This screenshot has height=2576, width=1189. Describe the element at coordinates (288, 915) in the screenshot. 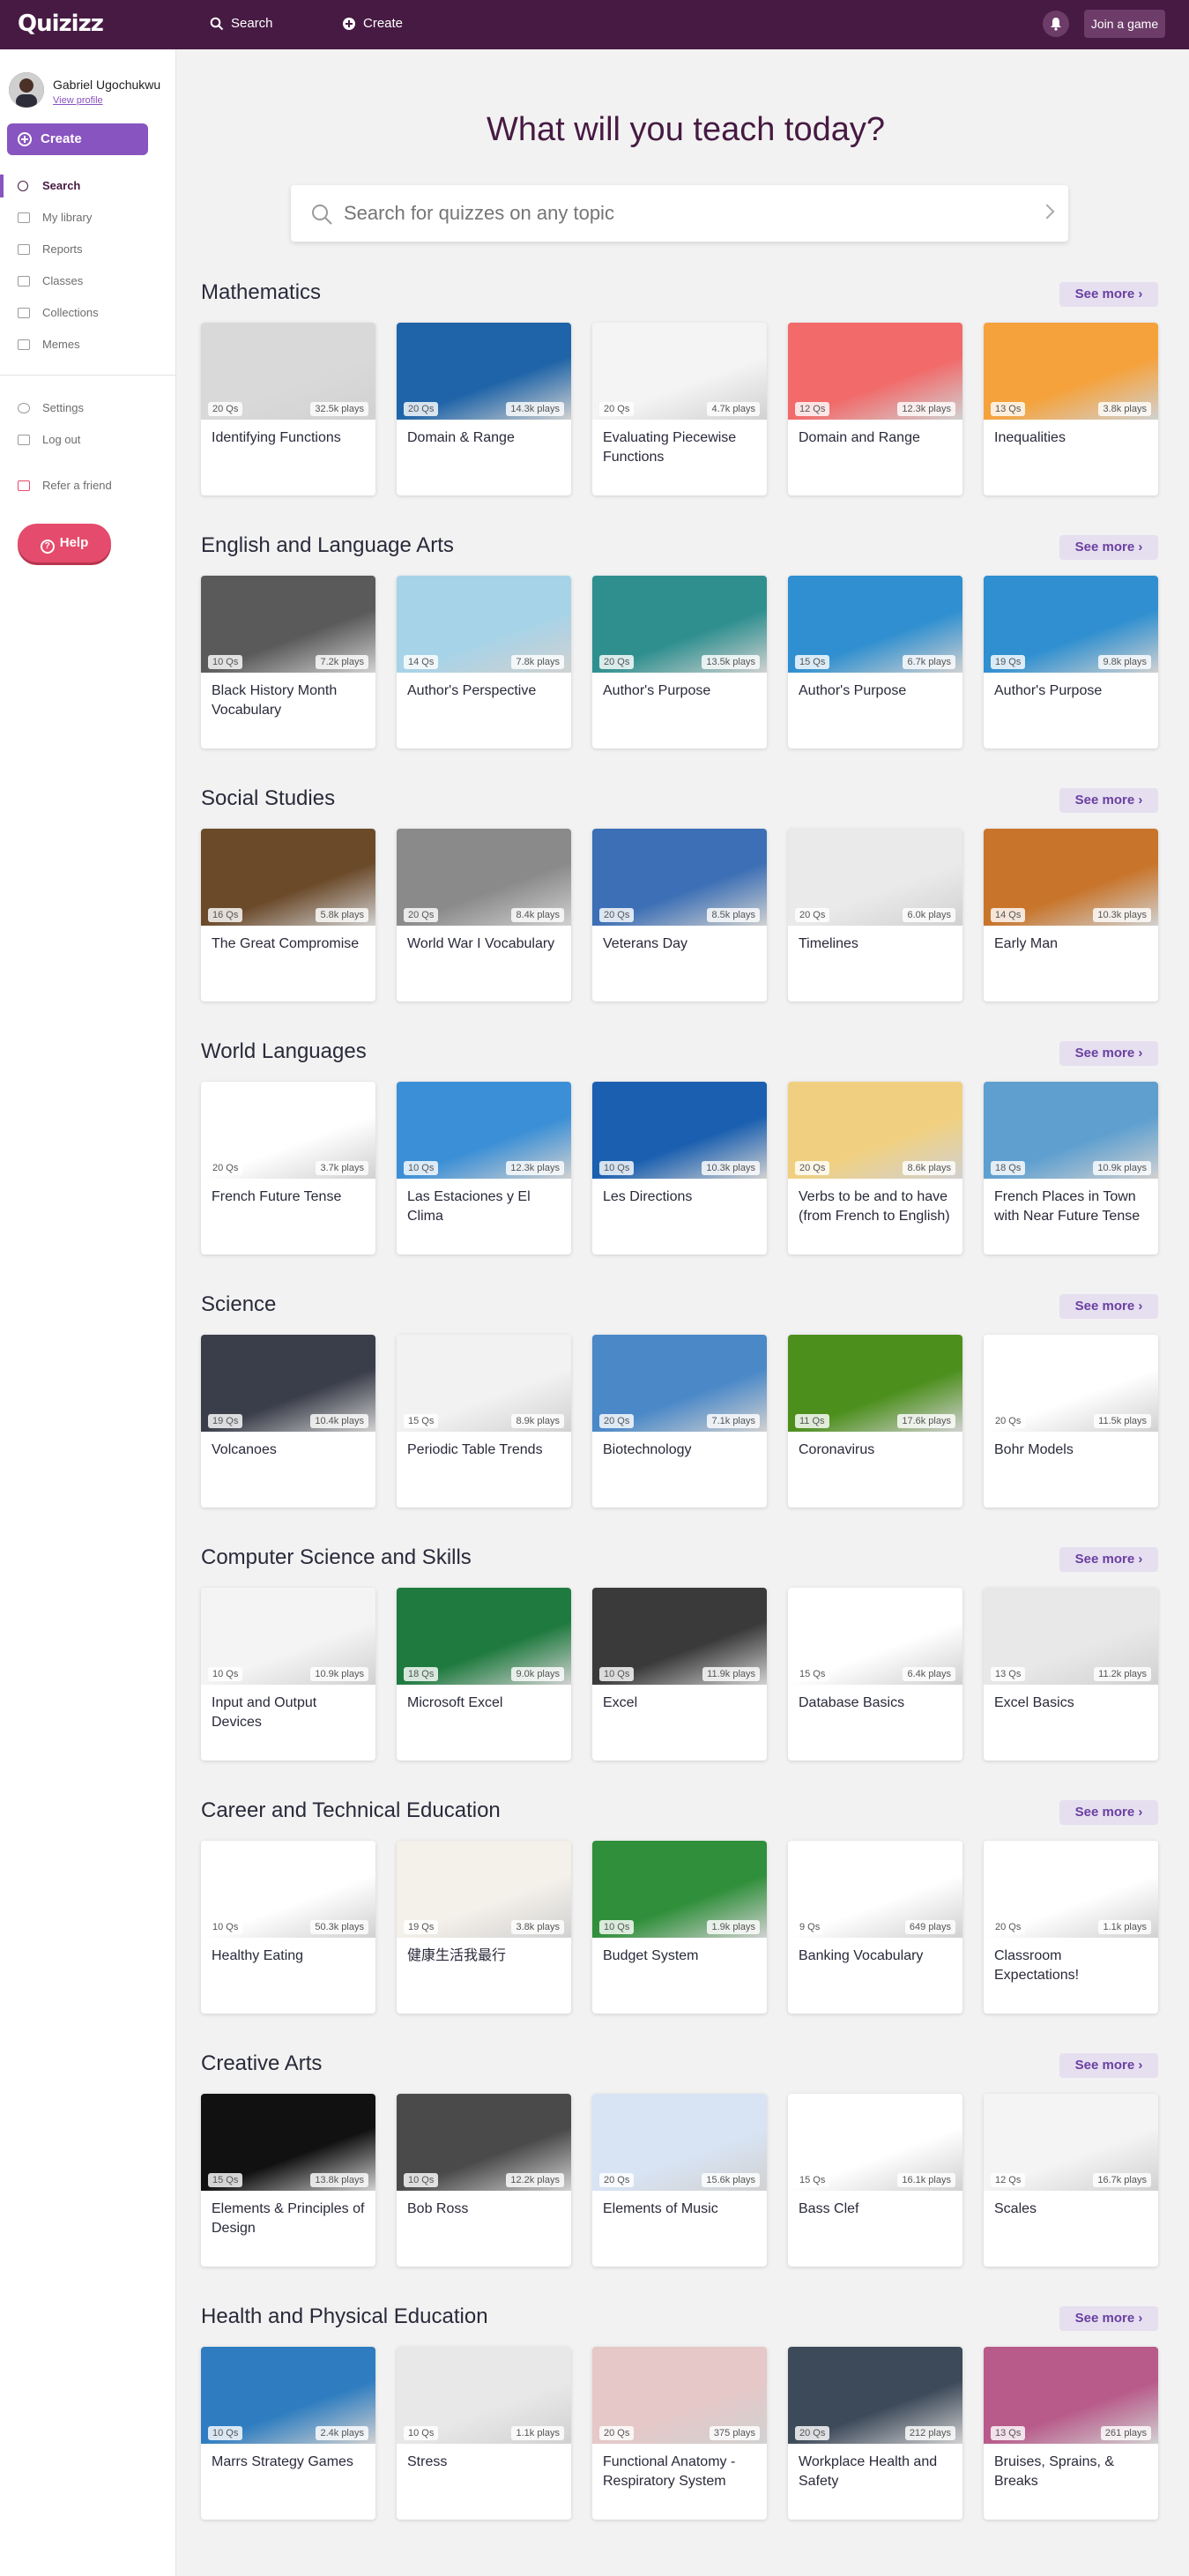

I see `quiz-card: 16 Qs 5.8k plays The Great Compromise` at that location.